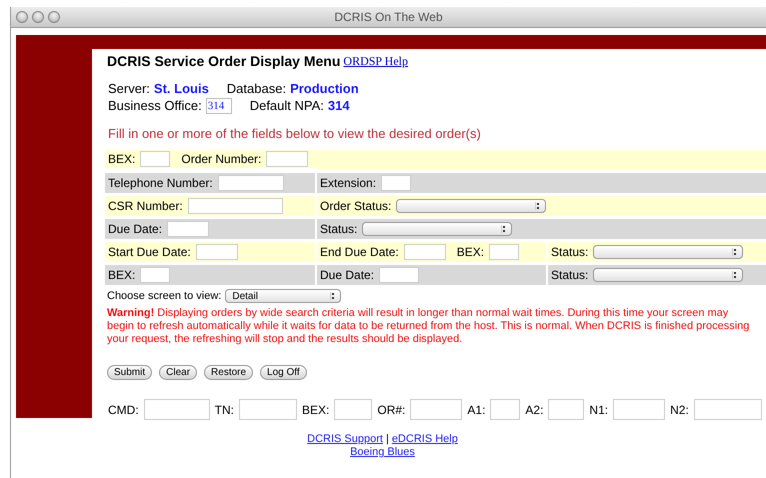 The height and width of the screenshot is (478, 766). Describe the element at coordinates (679, 409) in the screenshot. I see `field-label: N2:` at that location.